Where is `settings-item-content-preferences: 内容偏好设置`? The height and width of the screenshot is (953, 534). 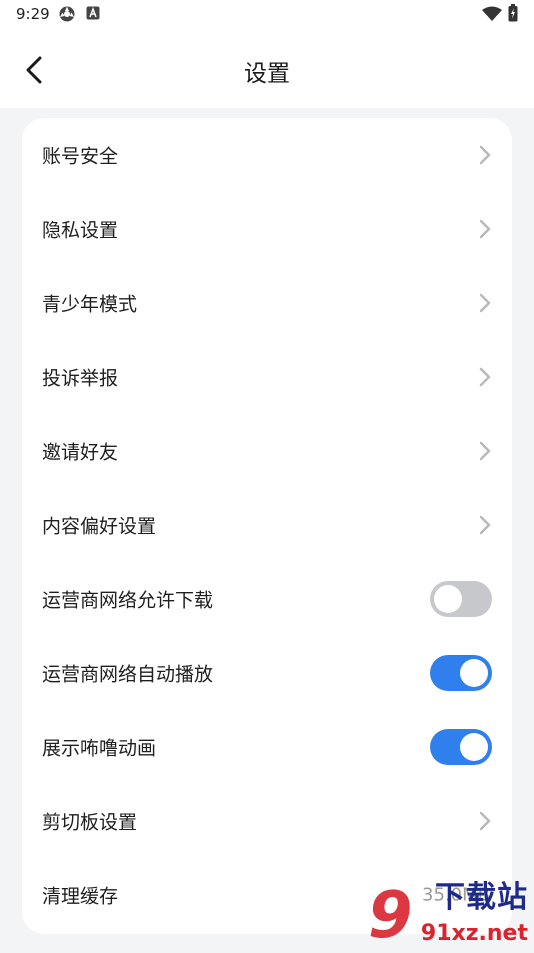 settings-item-content-preferences: 内容偏好设置 is located at coordinates (267, 525).